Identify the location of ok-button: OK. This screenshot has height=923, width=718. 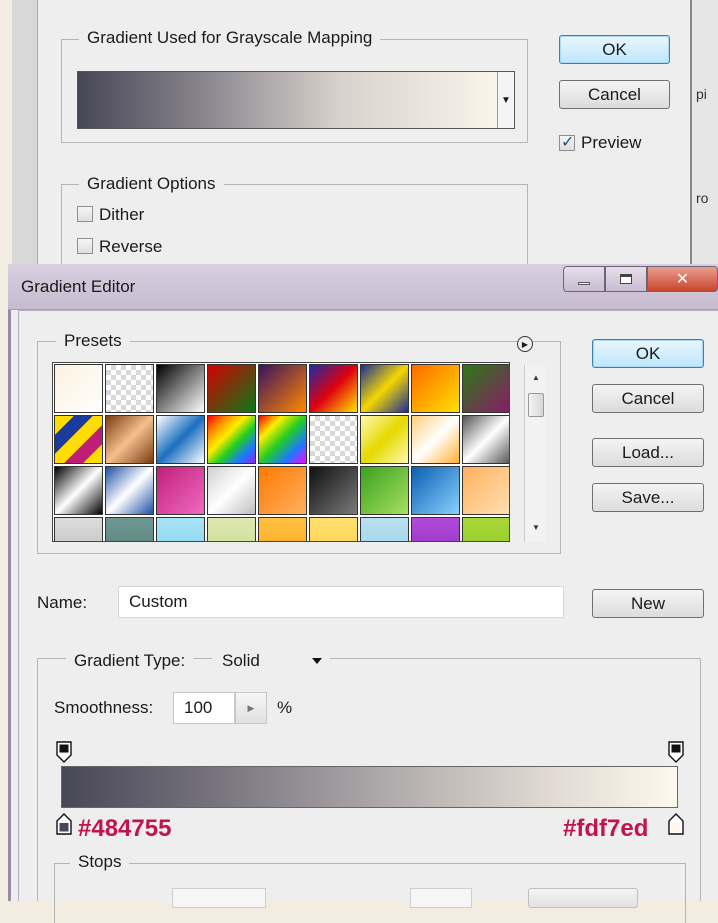
(614, 49).